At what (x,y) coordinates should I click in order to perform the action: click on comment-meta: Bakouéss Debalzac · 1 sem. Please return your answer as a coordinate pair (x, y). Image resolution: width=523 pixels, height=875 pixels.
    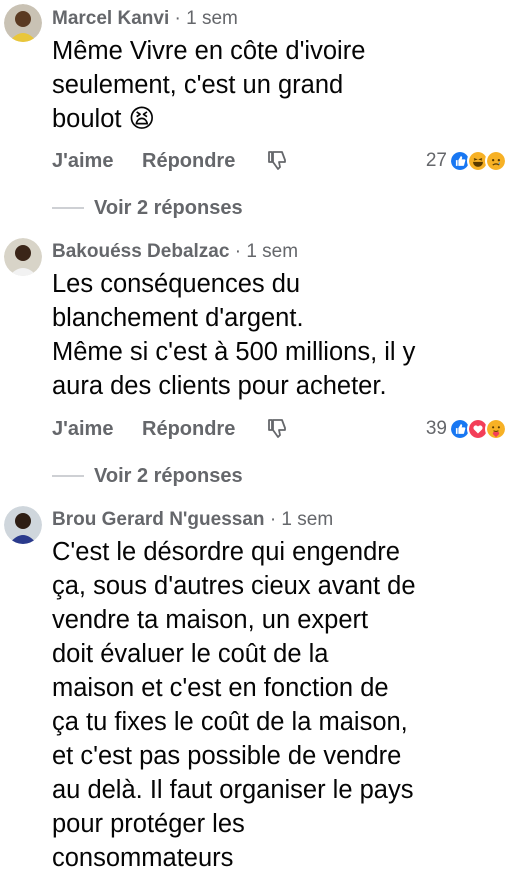
    Looking at the image, I should click on (175, 251).